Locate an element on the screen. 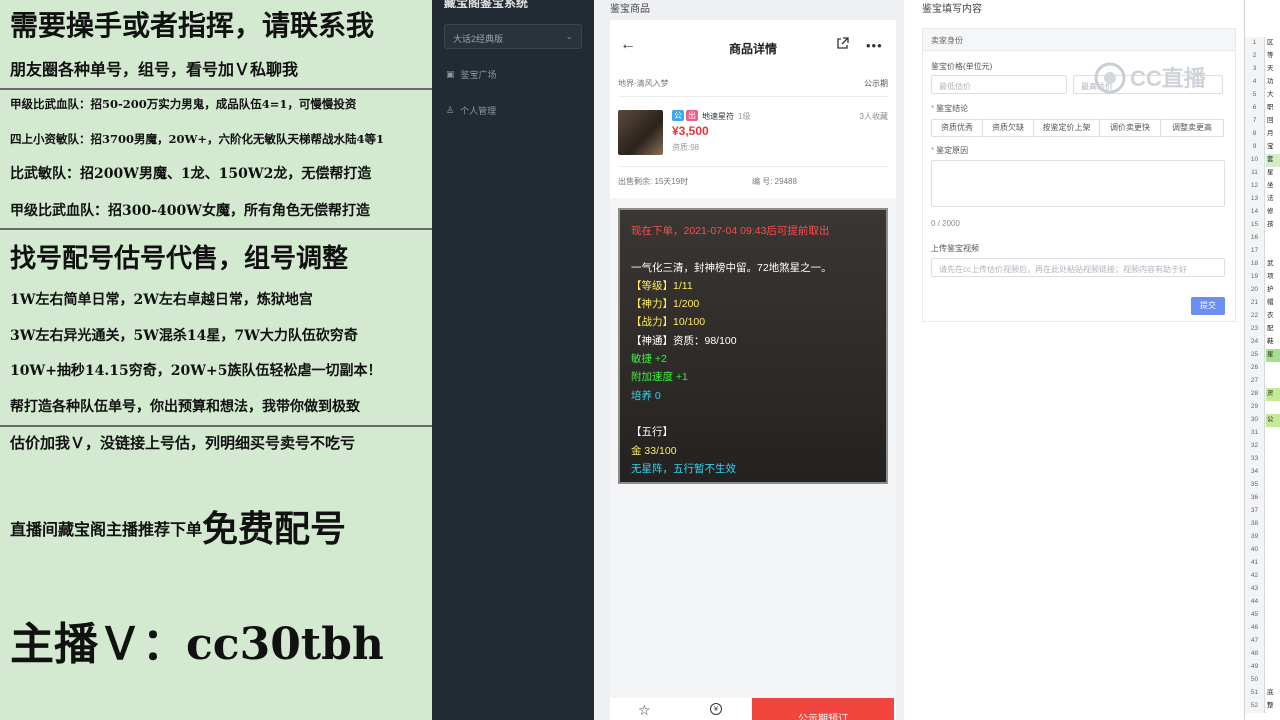 Image resolution: width=1280 pixels, height=720 pixels. sidebar-item-personal: ♙ 个人管理 is located at coordinates (471, 110).